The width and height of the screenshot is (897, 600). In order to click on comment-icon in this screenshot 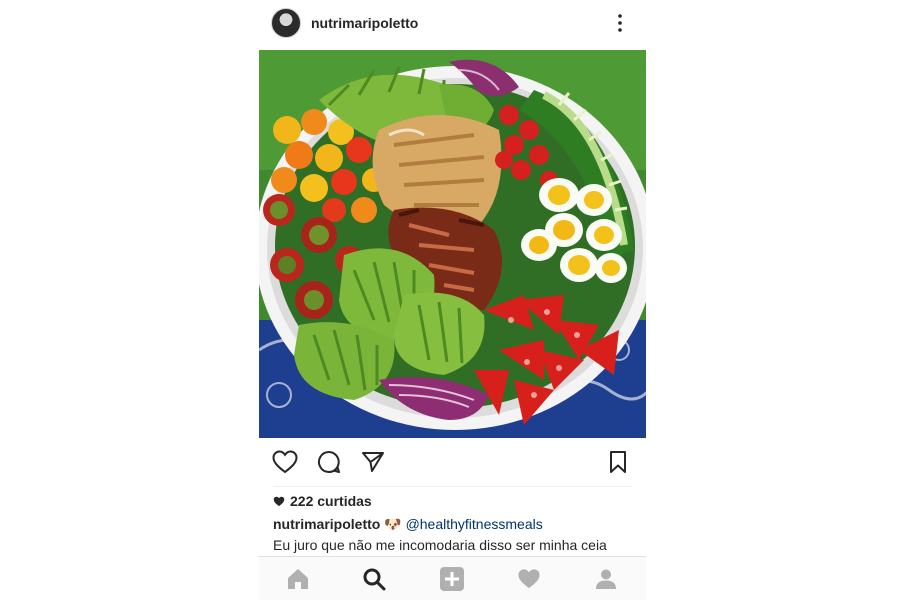, I will do `click(329, 462)`.